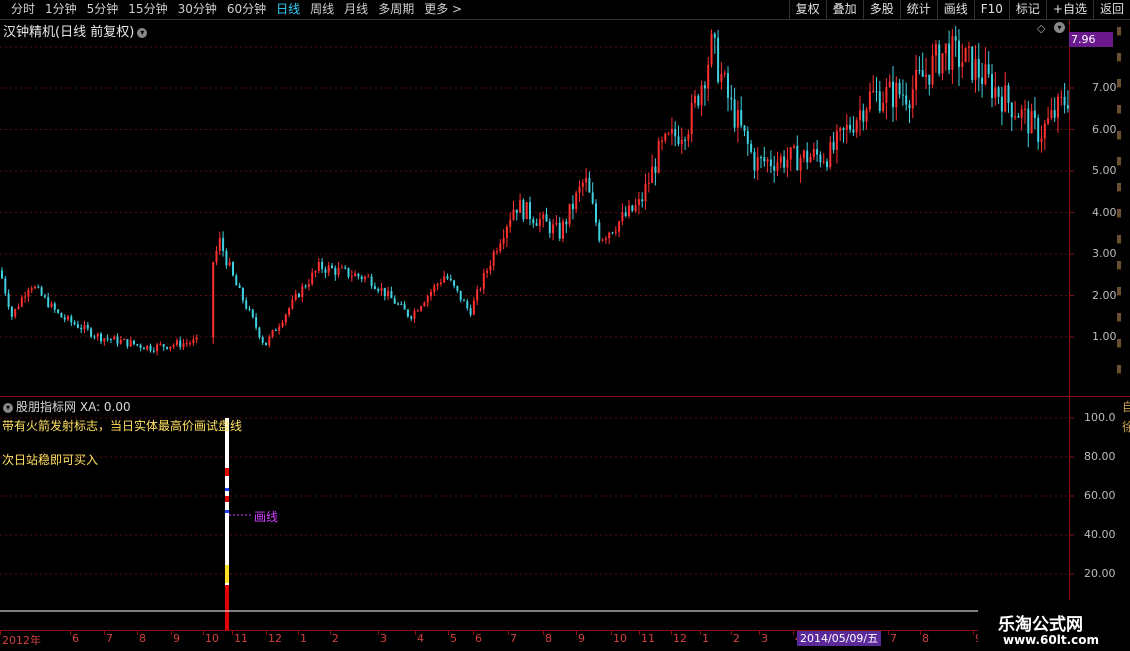 Image resolution: width=1130 pixels, height=651 pixels. What do you see at coordinates (705, 638) in the screenshot?
I see `x-tick-label: 1` at bounding box center [705, 638].